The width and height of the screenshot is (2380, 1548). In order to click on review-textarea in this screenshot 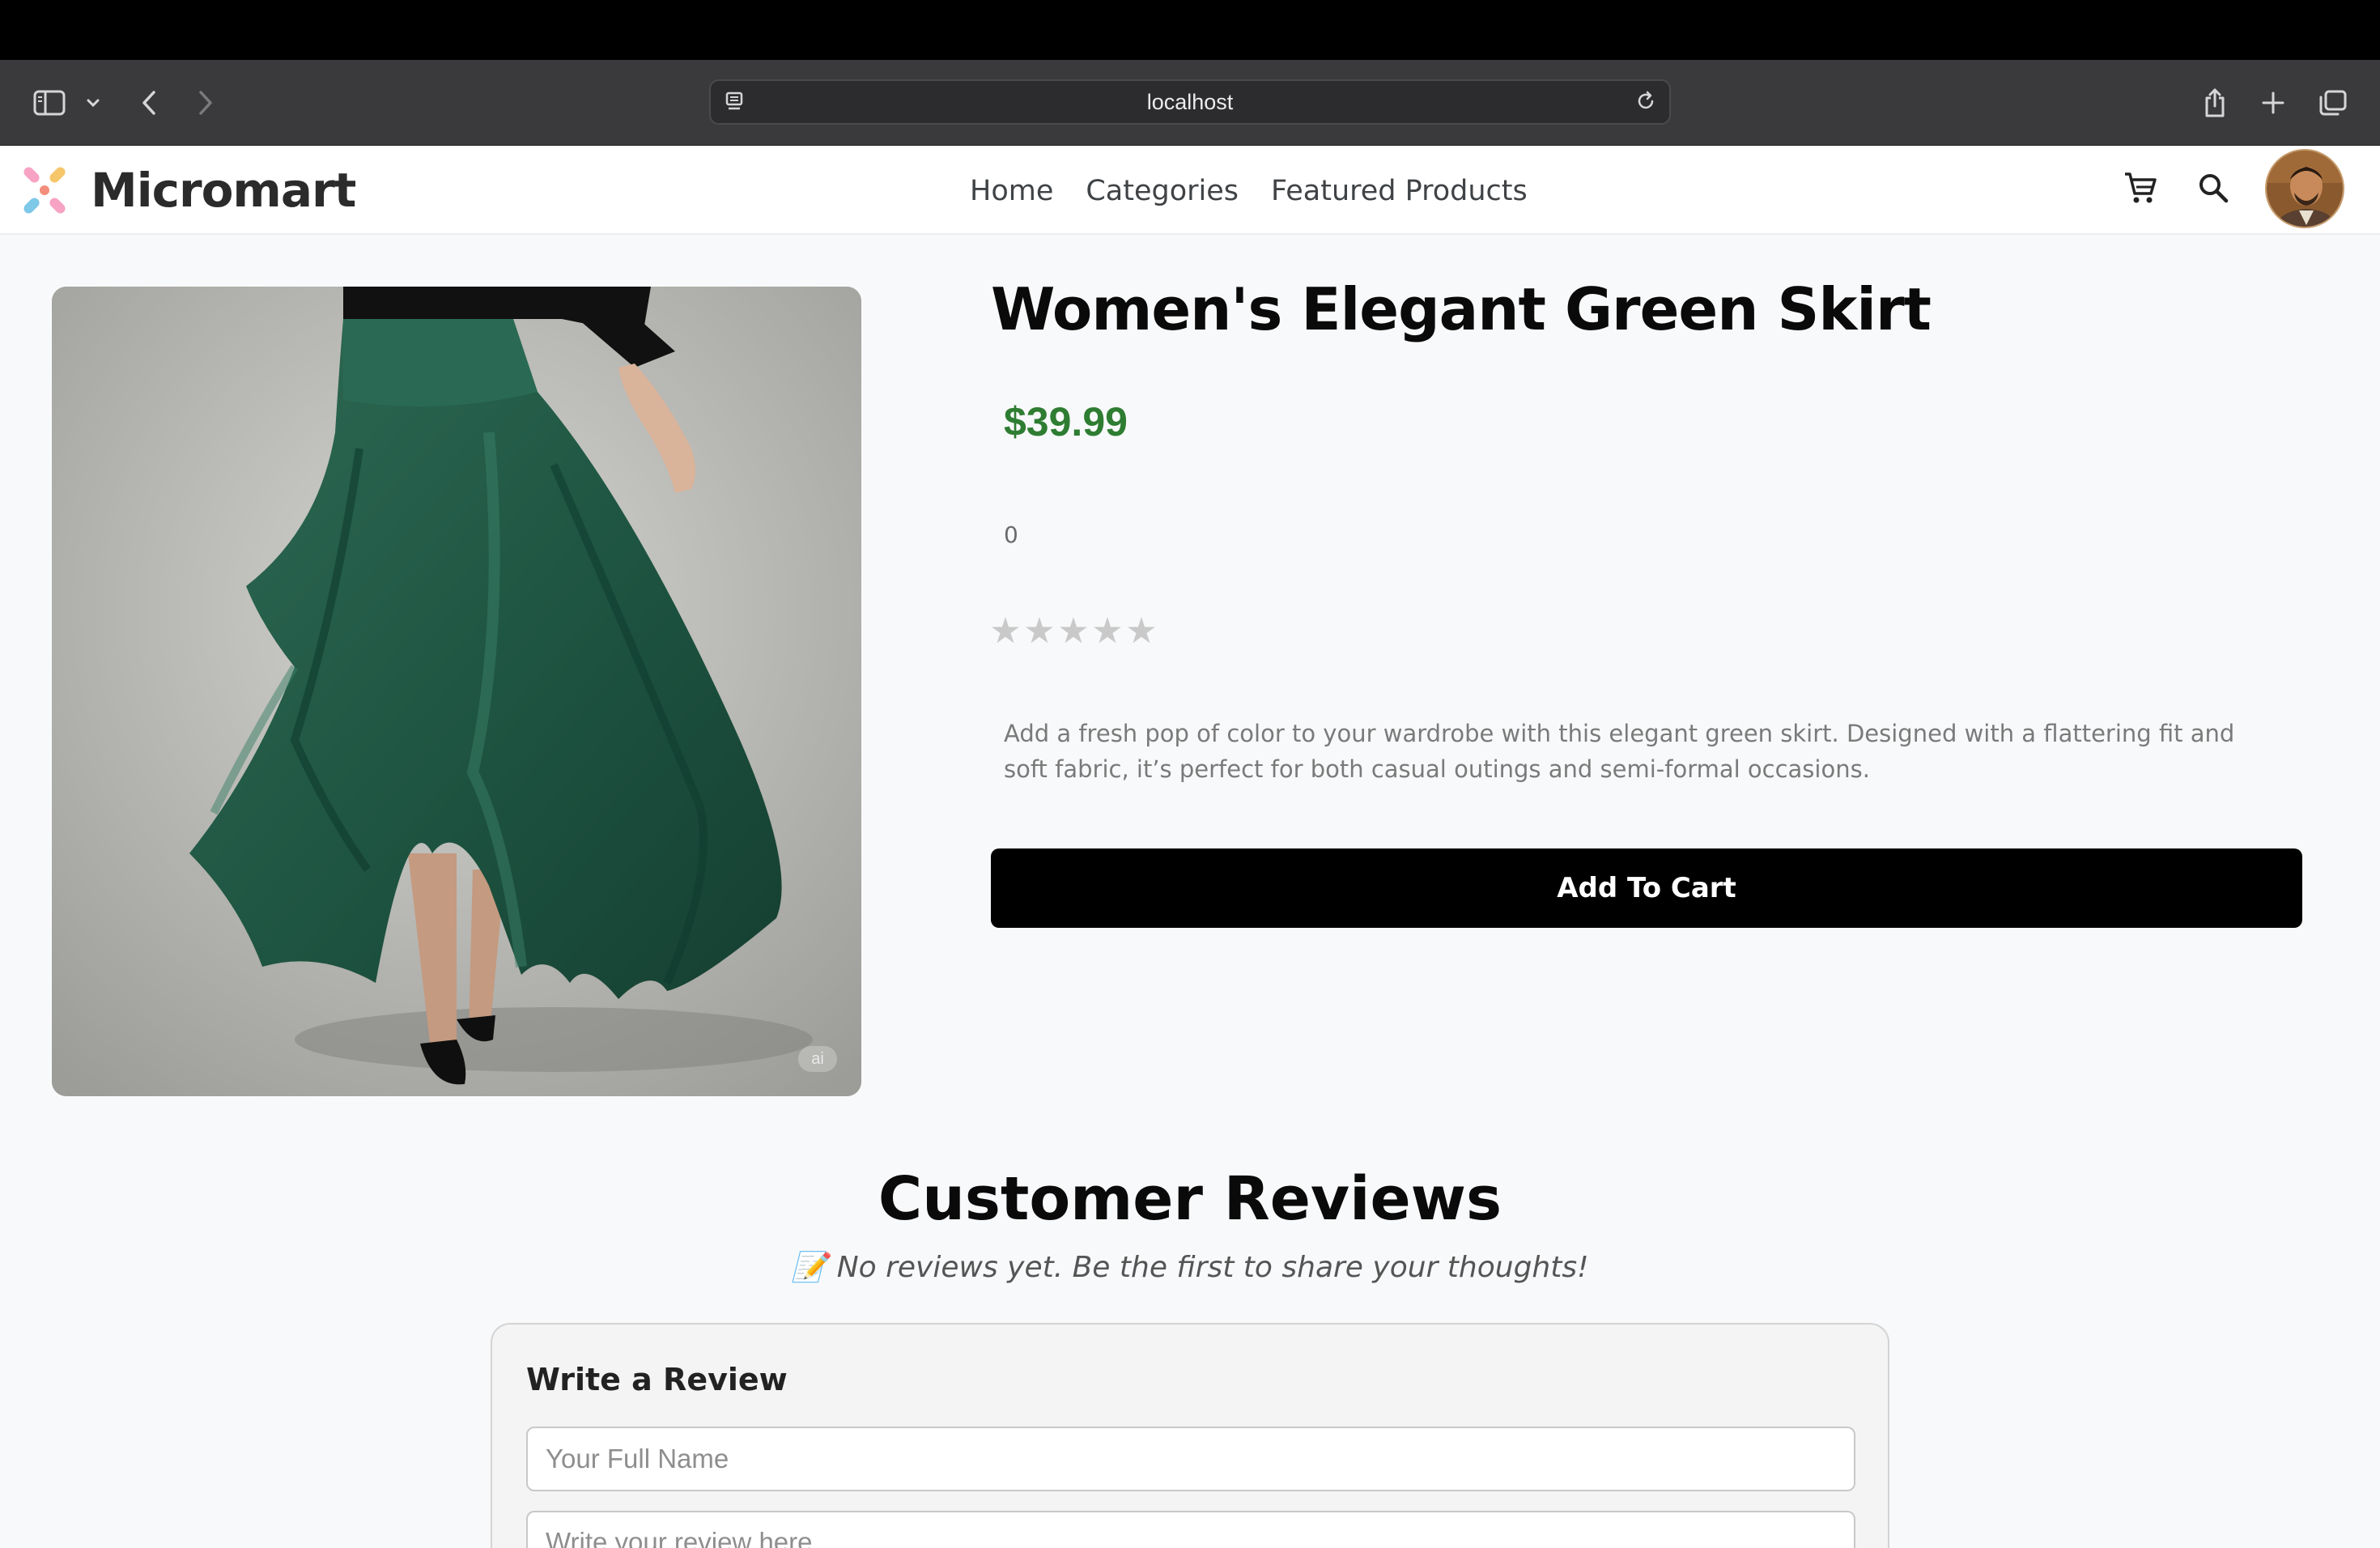, I will do `click(1190, 1529)`.